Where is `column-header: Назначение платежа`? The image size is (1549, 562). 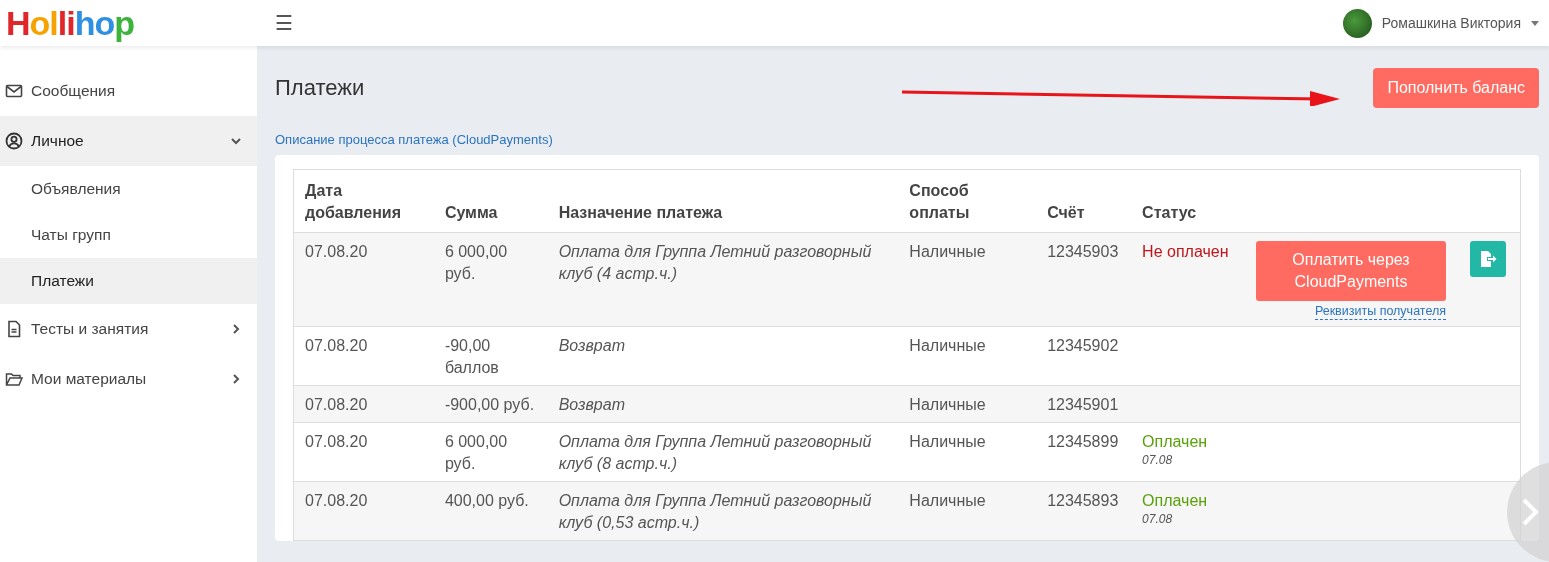
column-header: Назначение платежа is located at coordinates (723, 201).